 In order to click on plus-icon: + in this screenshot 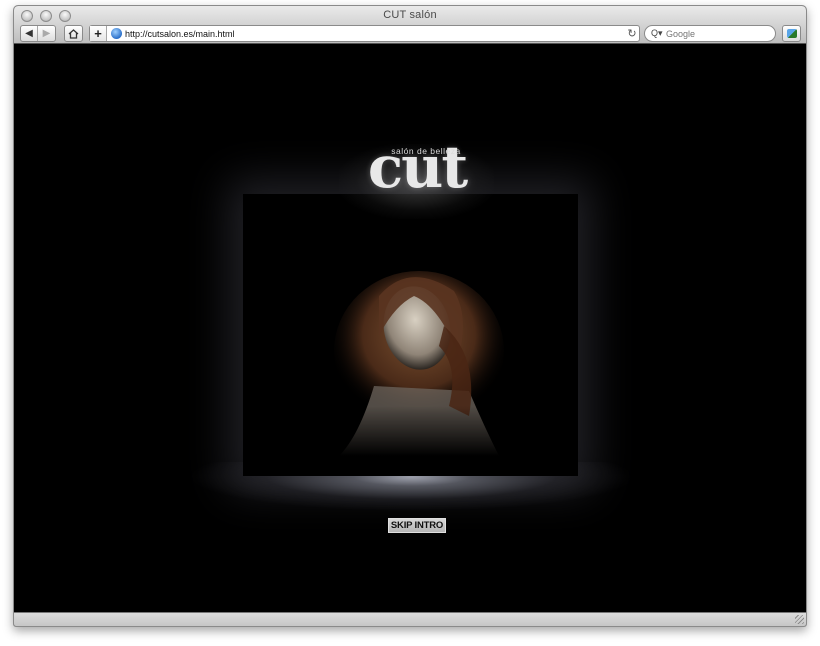, I will do `click(98, 33)`.